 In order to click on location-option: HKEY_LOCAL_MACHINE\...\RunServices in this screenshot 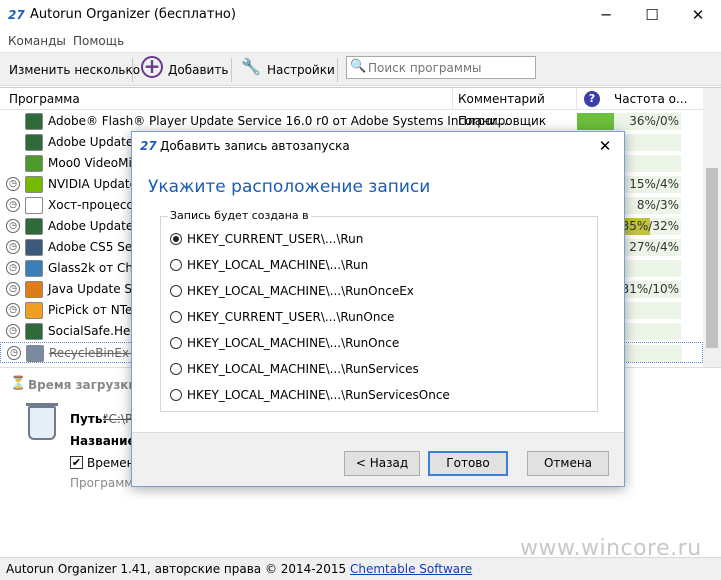, I will do `click(380, 370)`.